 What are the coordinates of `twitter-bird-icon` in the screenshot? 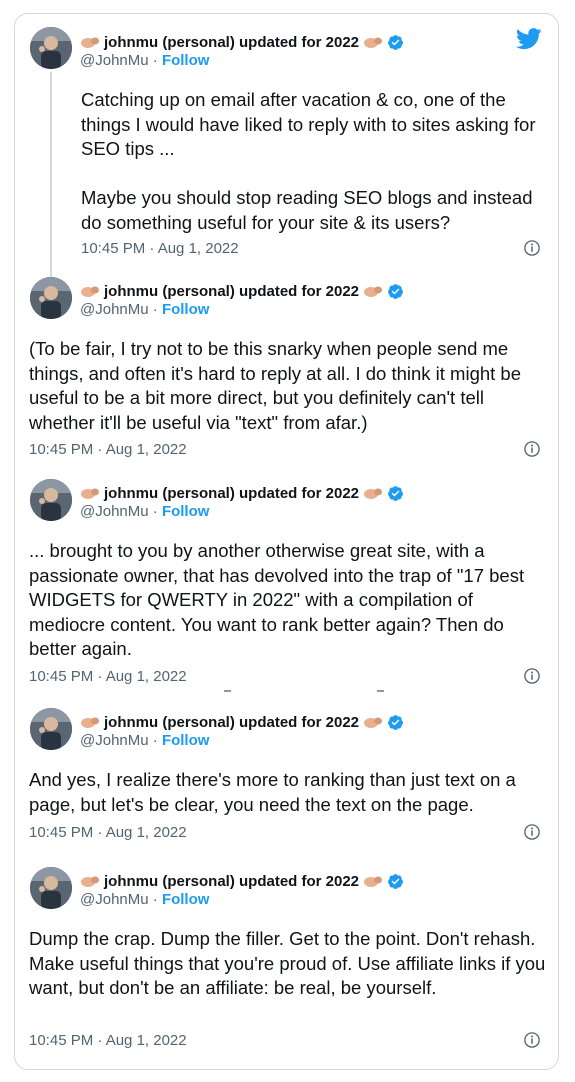 It's located at (529, 39).